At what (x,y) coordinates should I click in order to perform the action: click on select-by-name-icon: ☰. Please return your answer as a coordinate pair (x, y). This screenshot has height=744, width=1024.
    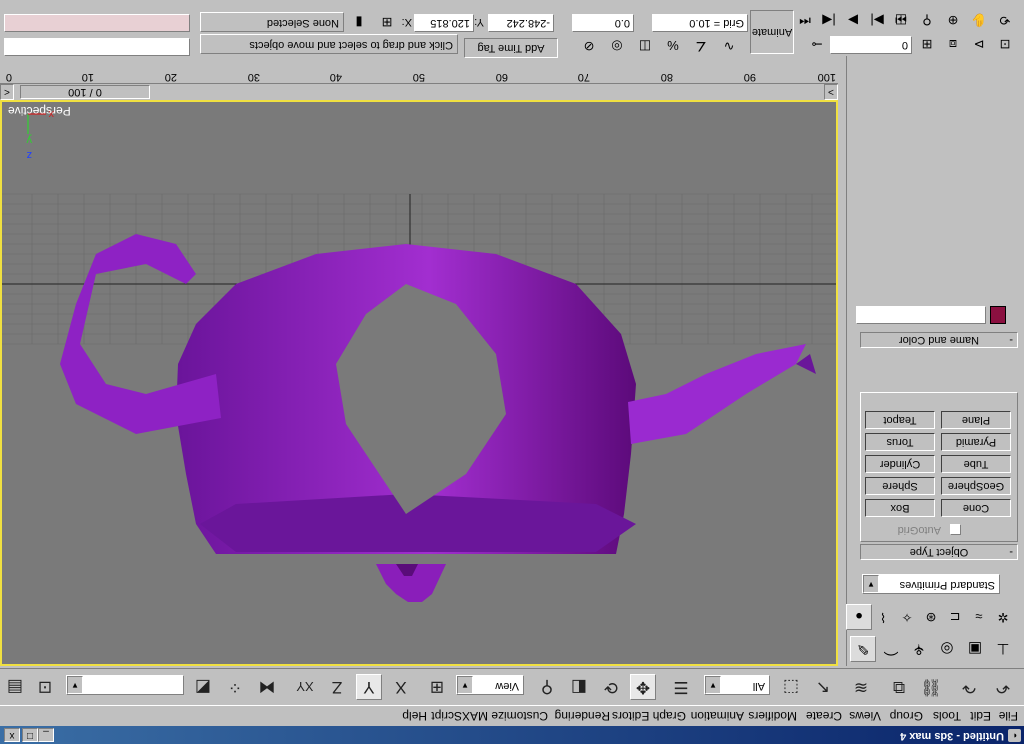
    Looking at the image, I should click on (681, 687).